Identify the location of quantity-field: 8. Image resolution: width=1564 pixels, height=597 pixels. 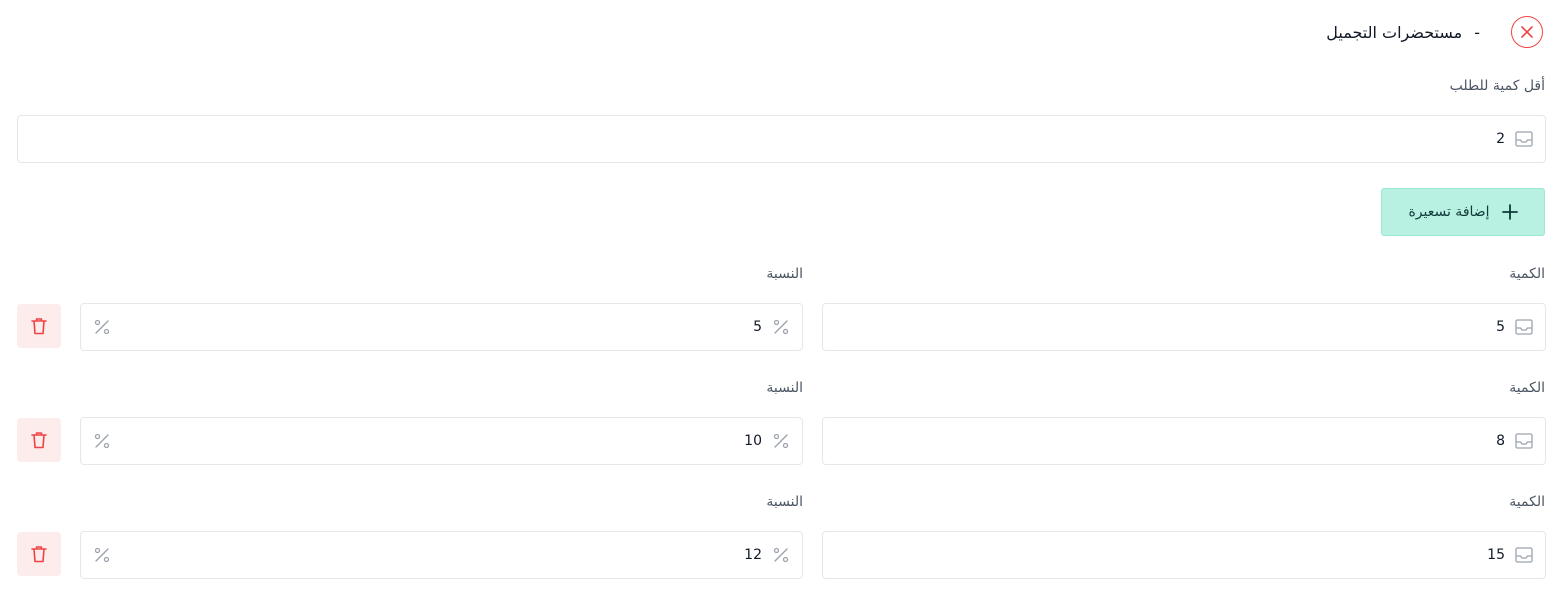
(1184, 441).